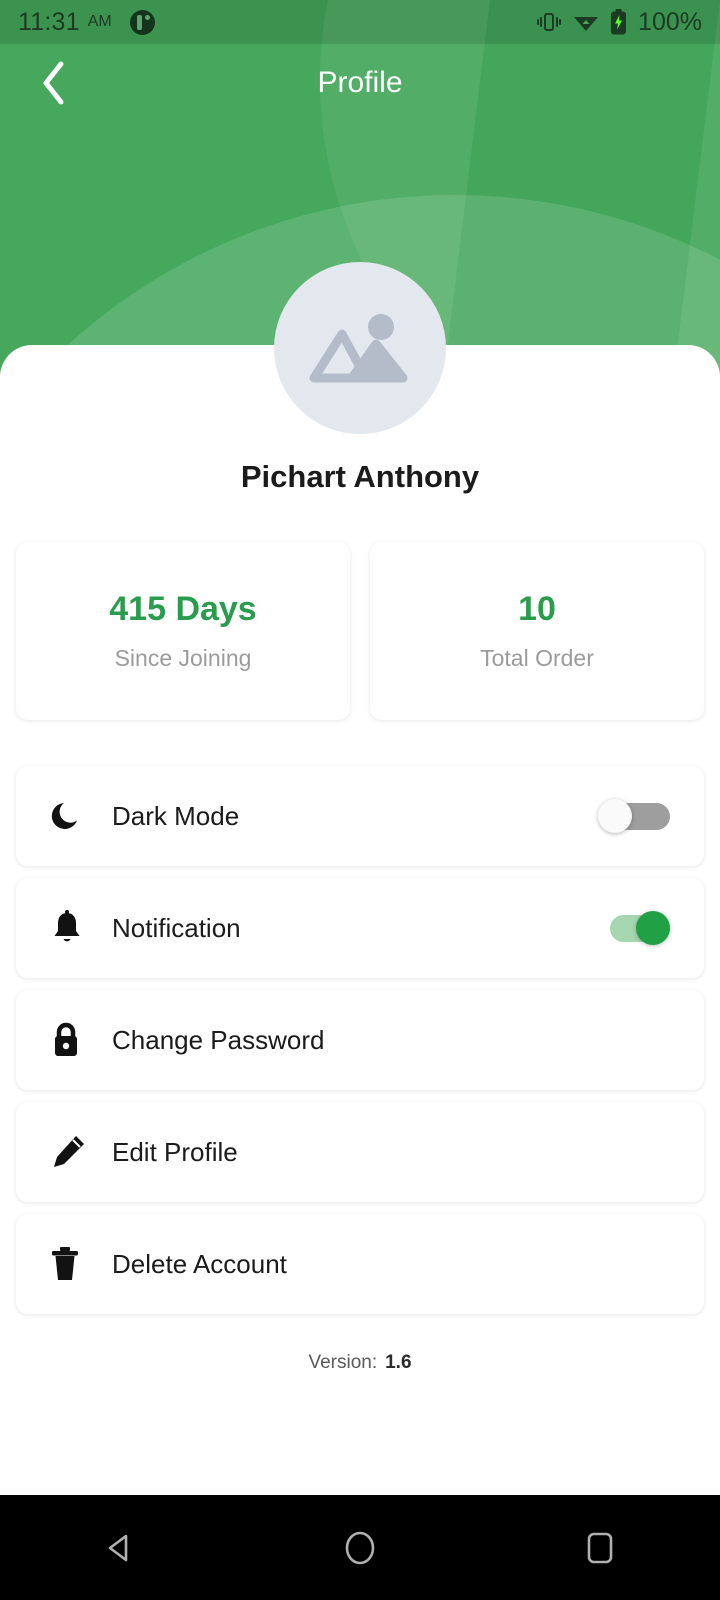  Describe the element at coordinates (360, 928) in the screenshot. I see `menu-item-notification: Notification` at that location.